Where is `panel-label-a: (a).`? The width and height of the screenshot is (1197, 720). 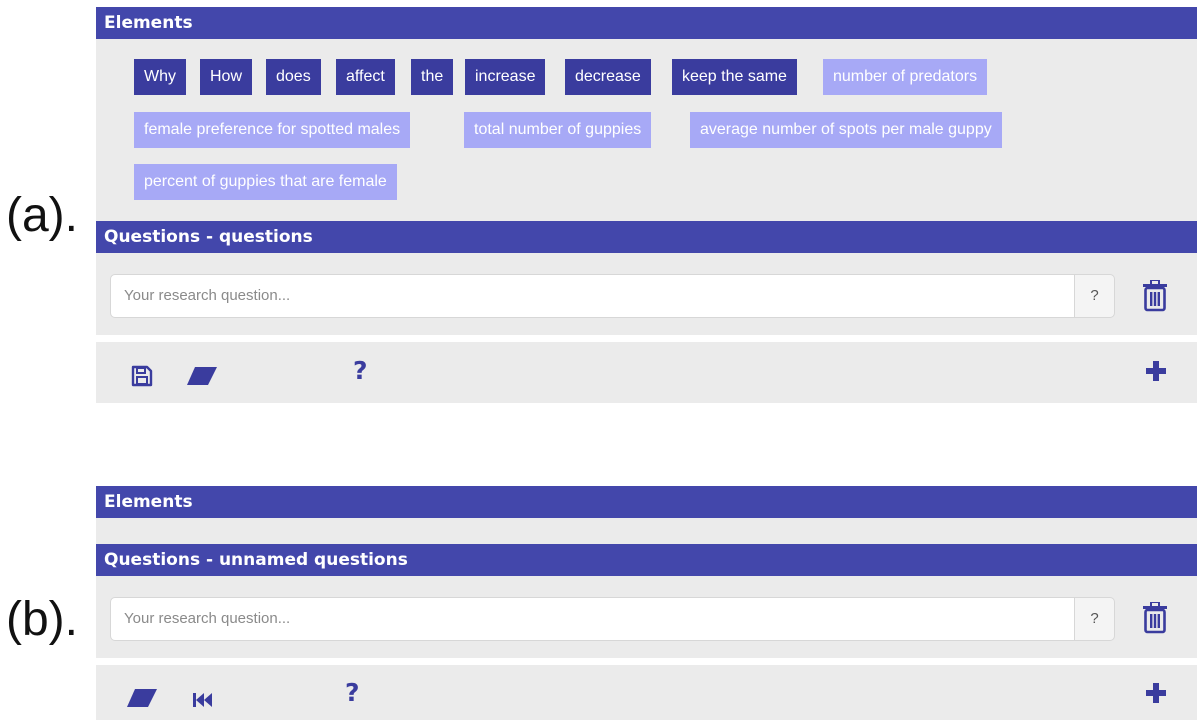
panel-label-a: (a). is located at coordinates (42, 215).